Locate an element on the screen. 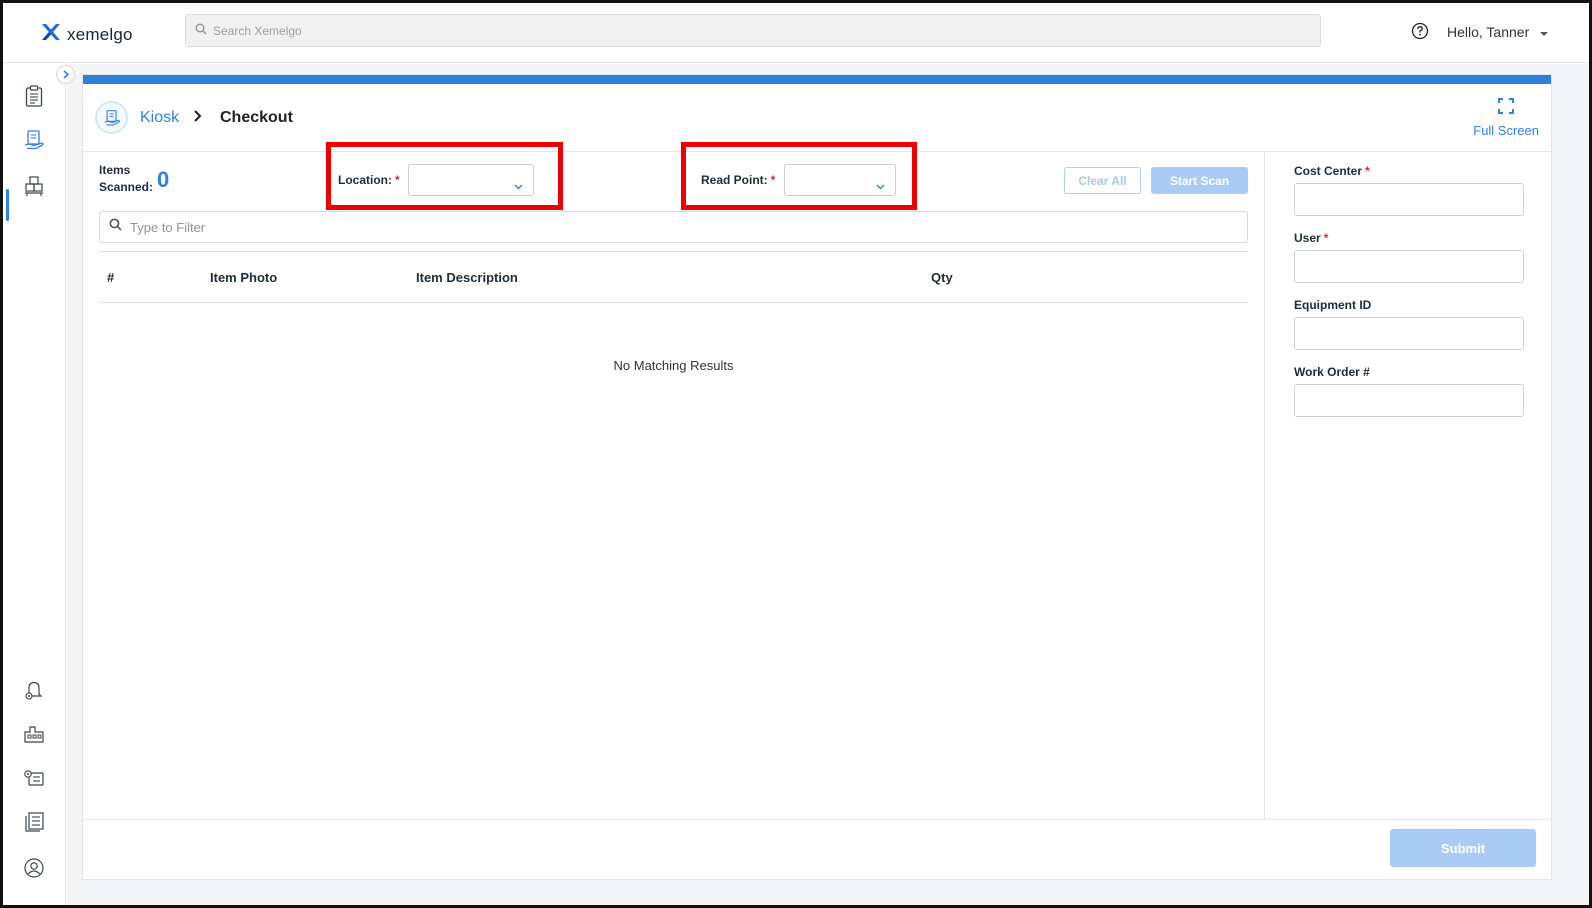 Image resolution: width=1592 pixels, height=908 pixels. cost-center-input is located at coordinates (1409, 199).